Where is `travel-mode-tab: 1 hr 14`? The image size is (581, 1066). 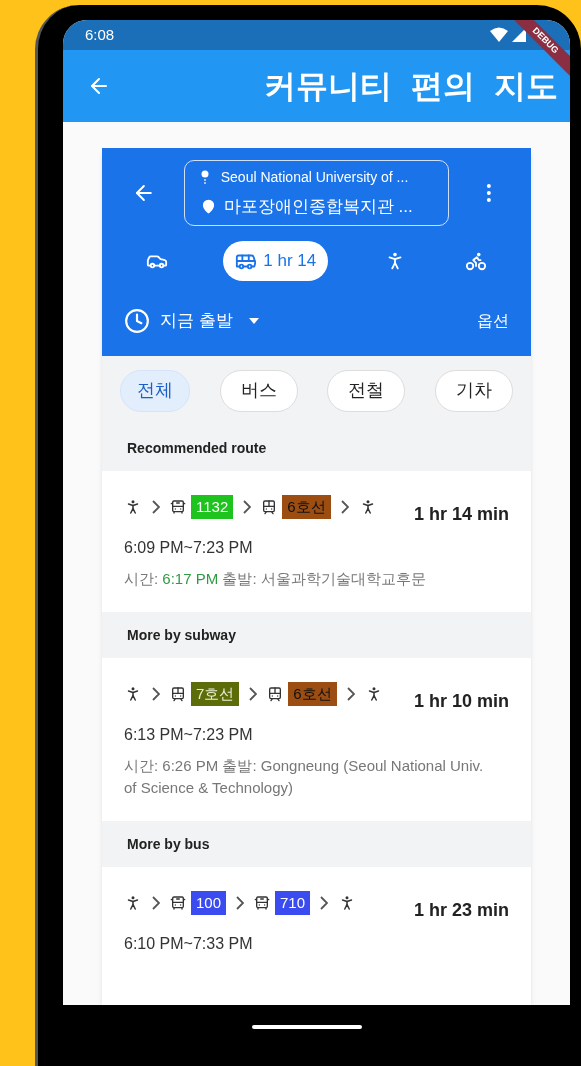 travel-mode-tab: 1 hr 14 is located at coordinates (276, 261).